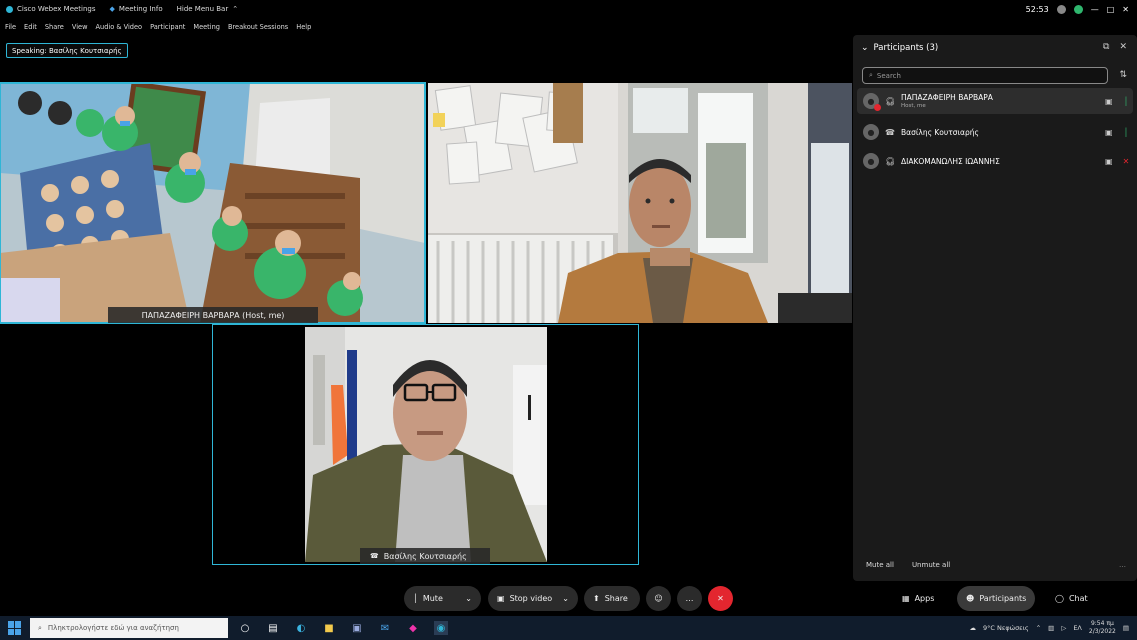  Describe the element at coordinates (1111, 9) in the screenshot. I see `maximize-icon: □` at that location.